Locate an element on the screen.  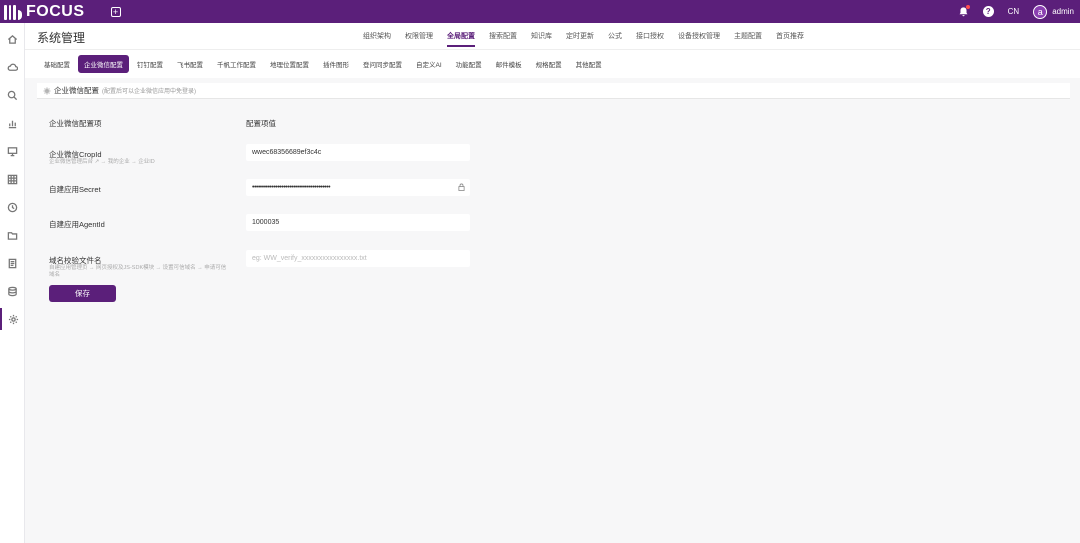
subtab-function: 功能配置 is located at coordinates (469, 64).